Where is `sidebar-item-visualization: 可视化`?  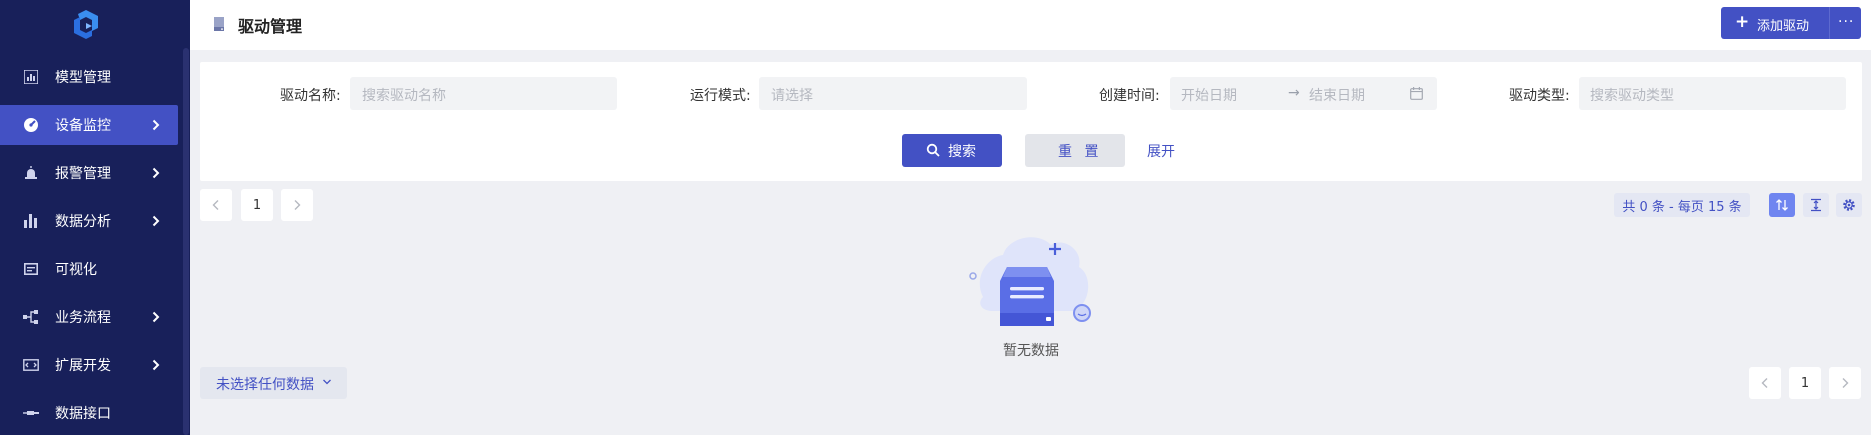
sidebar-item-visualization: 可视化 is located at coordinates (89, 269).